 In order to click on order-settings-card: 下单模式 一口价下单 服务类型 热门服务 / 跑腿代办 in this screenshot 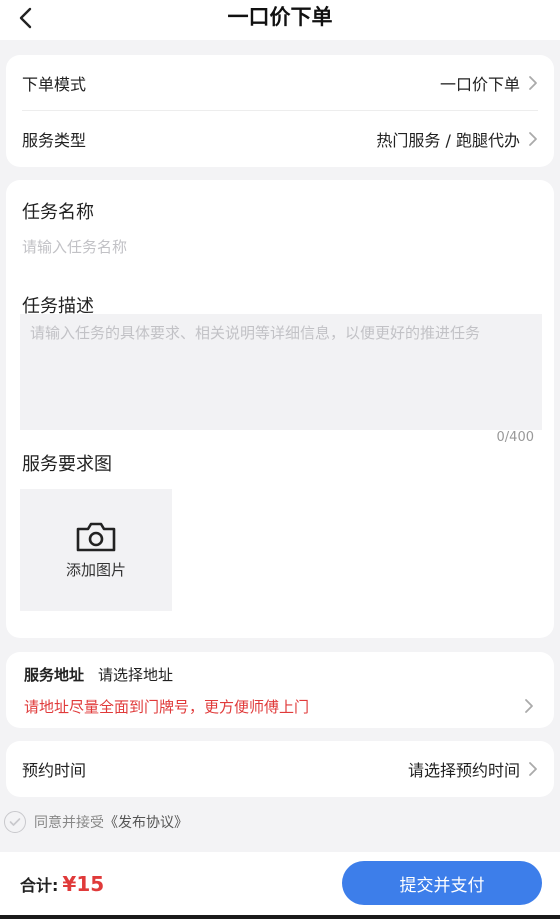, I will do `click(280, 111)`.